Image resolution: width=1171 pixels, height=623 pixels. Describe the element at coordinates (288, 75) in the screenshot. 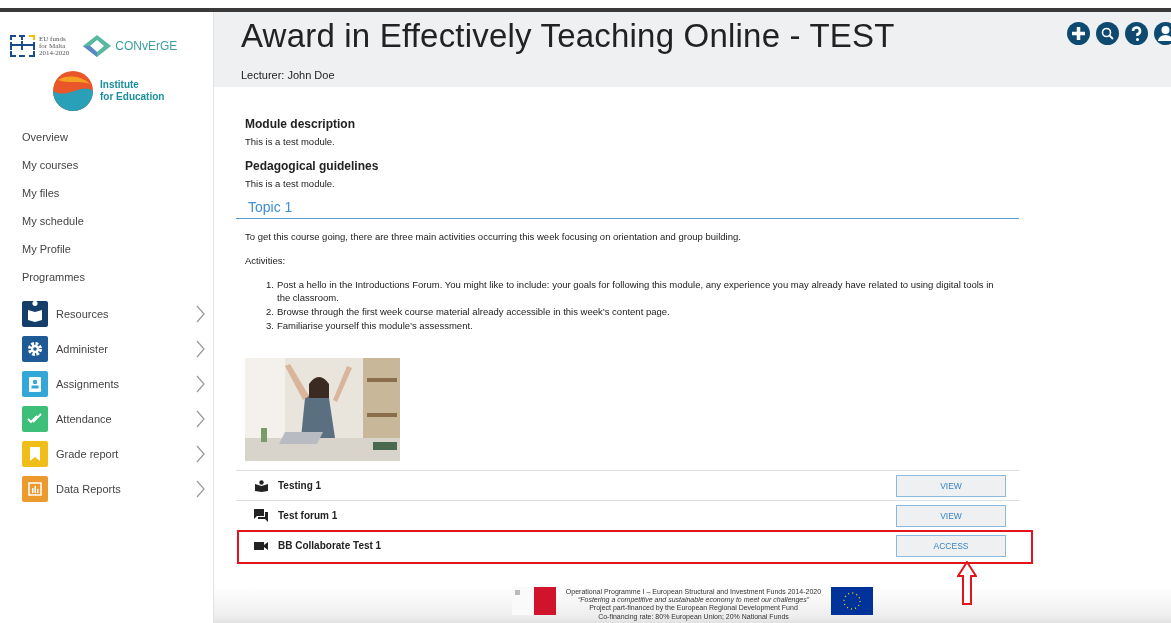

I see `lecturer-name: Lecturer: John Doe` at that location.